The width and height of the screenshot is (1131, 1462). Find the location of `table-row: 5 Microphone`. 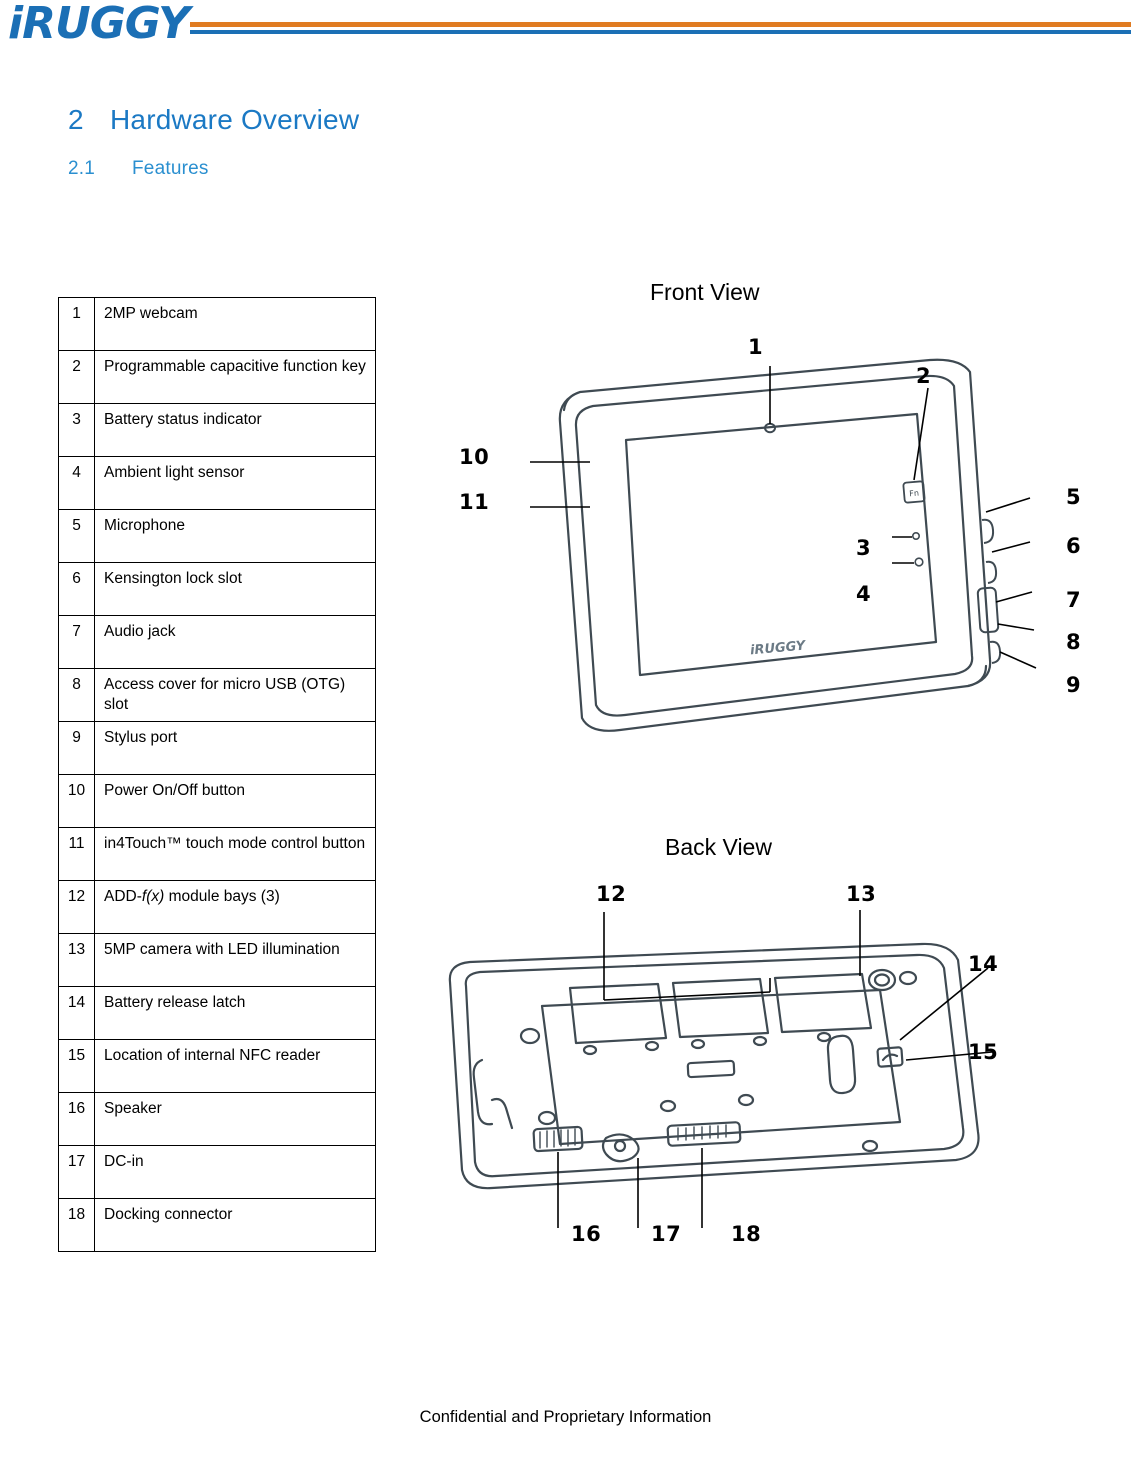

table-row: 5 Microphone is located at coordinates (216, 536).